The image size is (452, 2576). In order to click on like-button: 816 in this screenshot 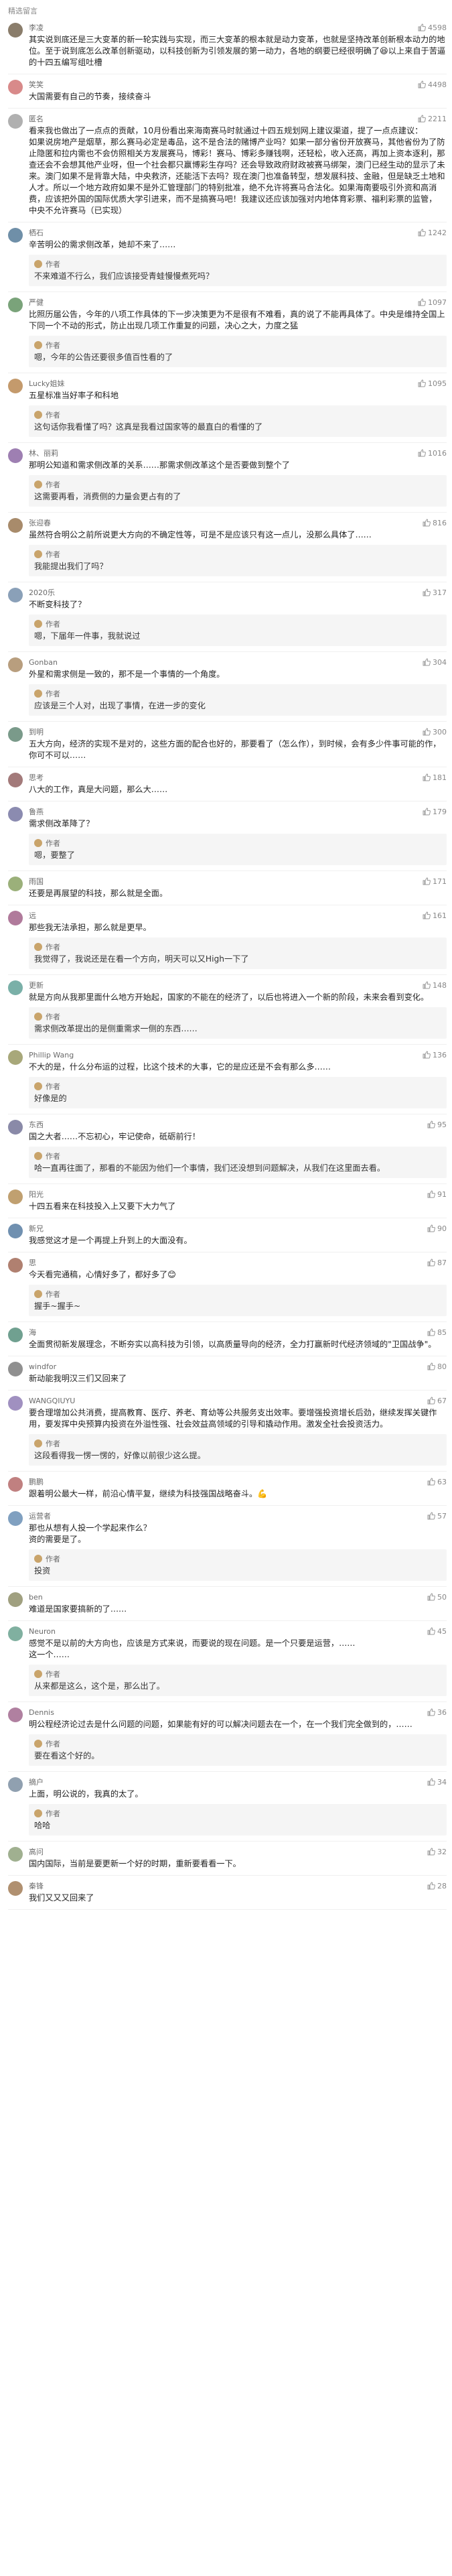, I will do `click(435, 523)`.